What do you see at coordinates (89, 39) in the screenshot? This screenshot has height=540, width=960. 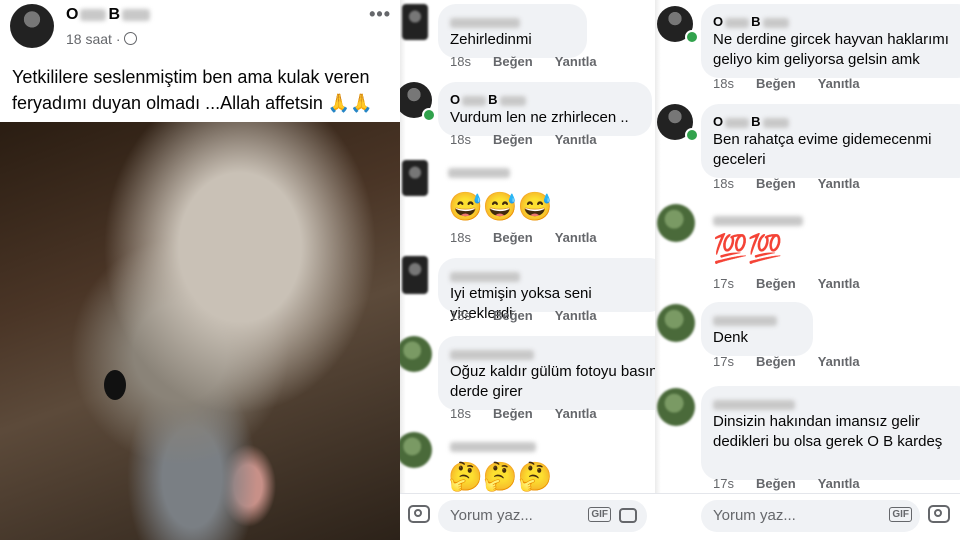 I see `post-time: 18 saat` at bounding box center [89, 39].